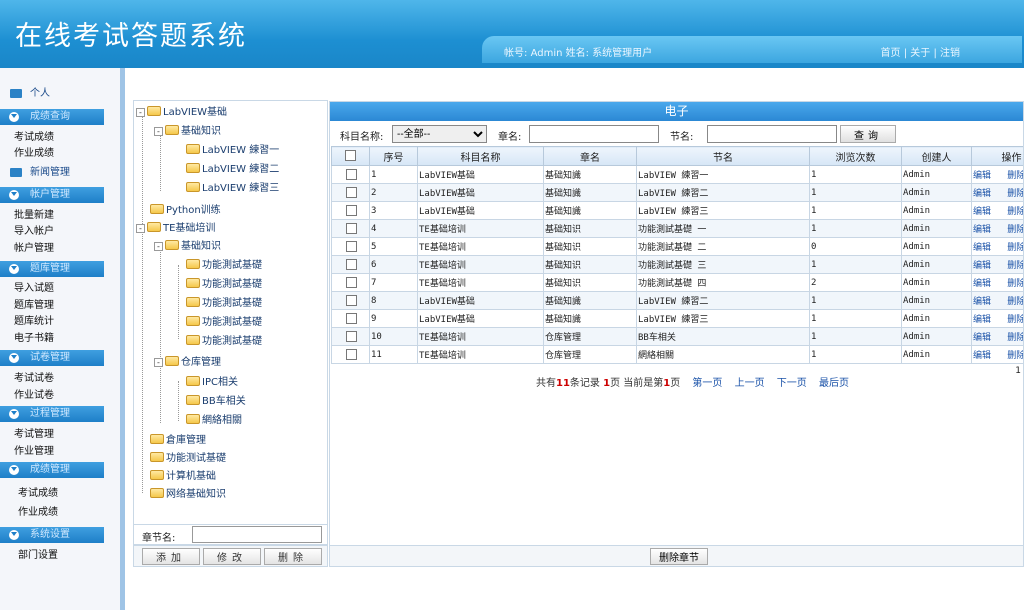  I want to click on nav-about: 关于, so click(920, 53).